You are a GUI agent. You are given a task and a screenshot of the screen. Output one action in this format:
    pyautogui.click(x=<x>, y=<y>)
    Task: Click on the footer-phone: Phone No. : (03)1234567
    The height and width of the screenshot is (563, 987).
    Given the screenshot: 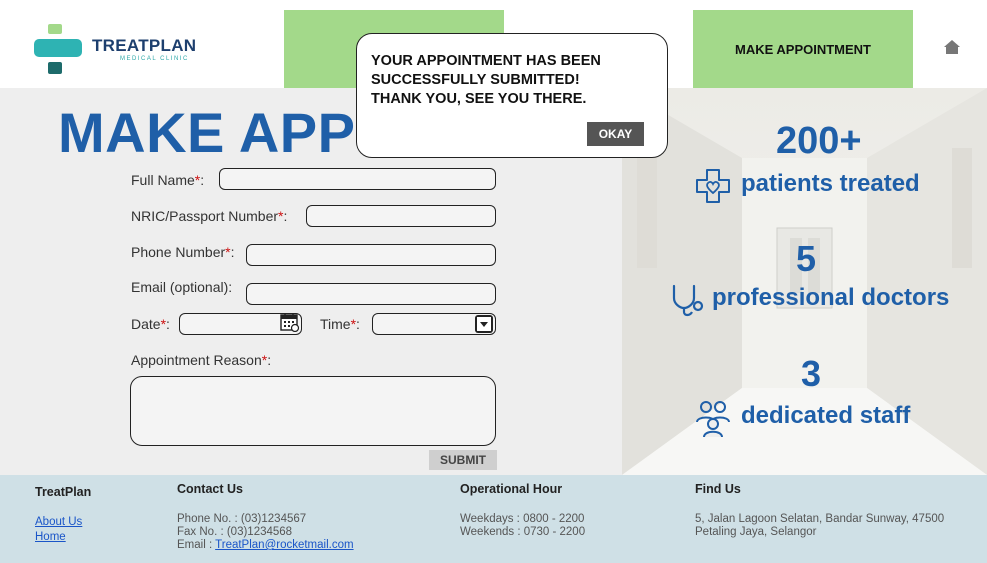 What is the action you would take?
    pyautogui.click(x=242, y=519)
    